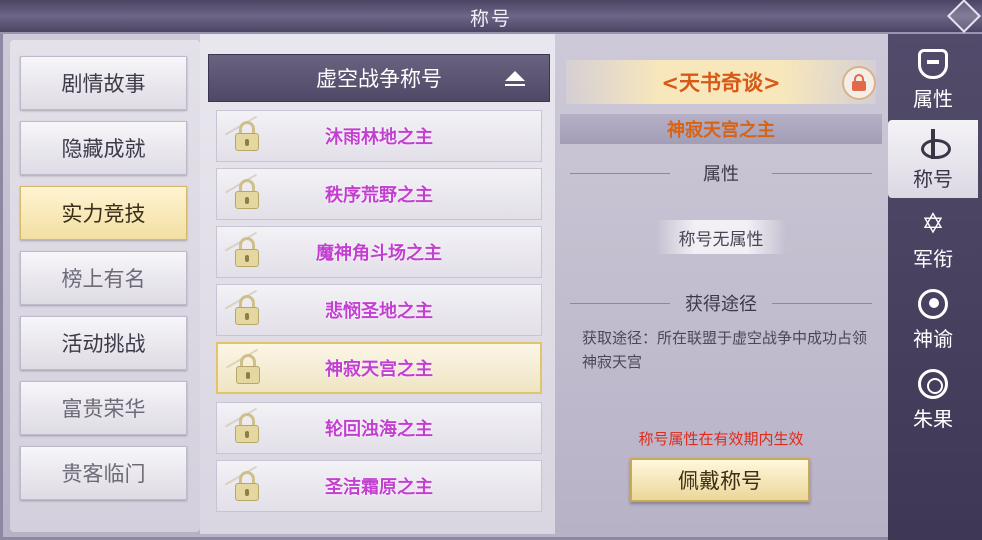 Image resolution: width=982 pixels, height=540 pixels. Describe the element at coordinates (933, 419) in the screenshot. I see `nav-tab-label: 朱果` at that location.